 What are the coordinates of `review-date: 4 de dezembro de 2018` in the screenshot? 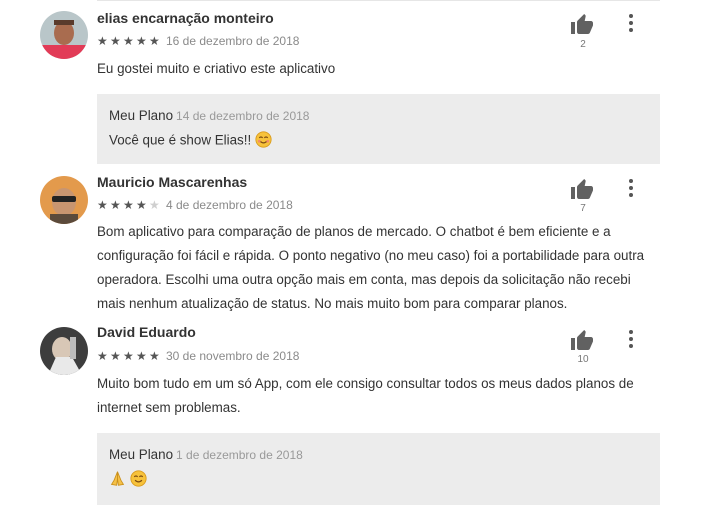 It's located at (229, 205).